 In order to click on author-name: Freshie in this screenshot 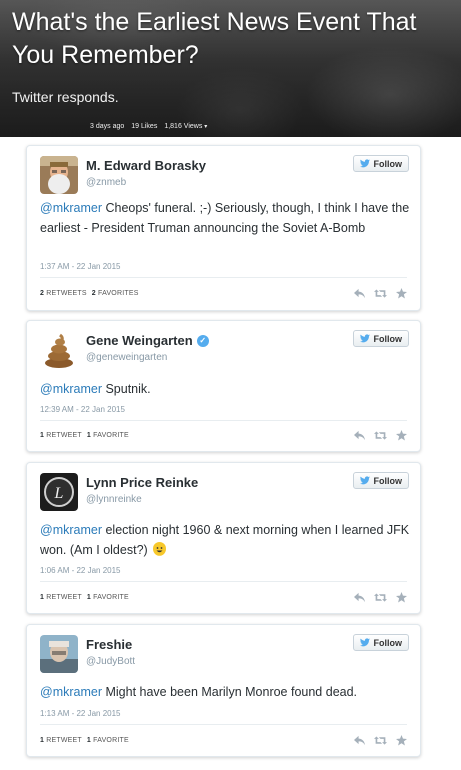, I will do `click(109, 644)`.